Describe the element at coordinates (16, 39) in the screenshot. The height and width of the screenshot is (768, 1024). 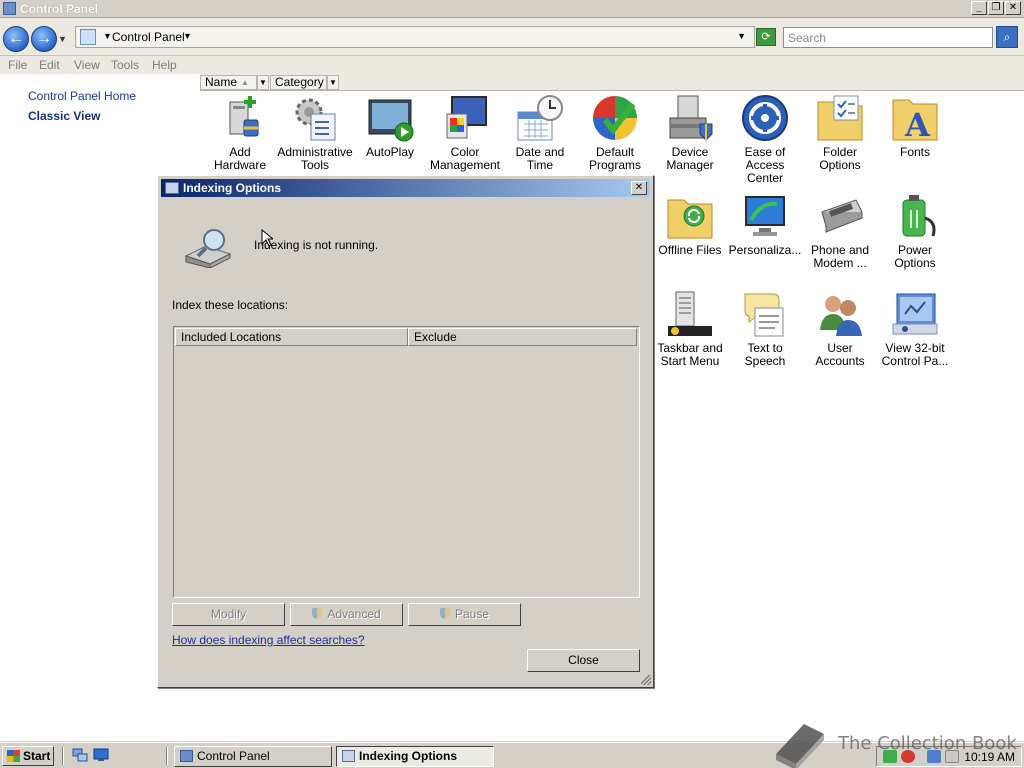
I see `back-button: ←` at that location.